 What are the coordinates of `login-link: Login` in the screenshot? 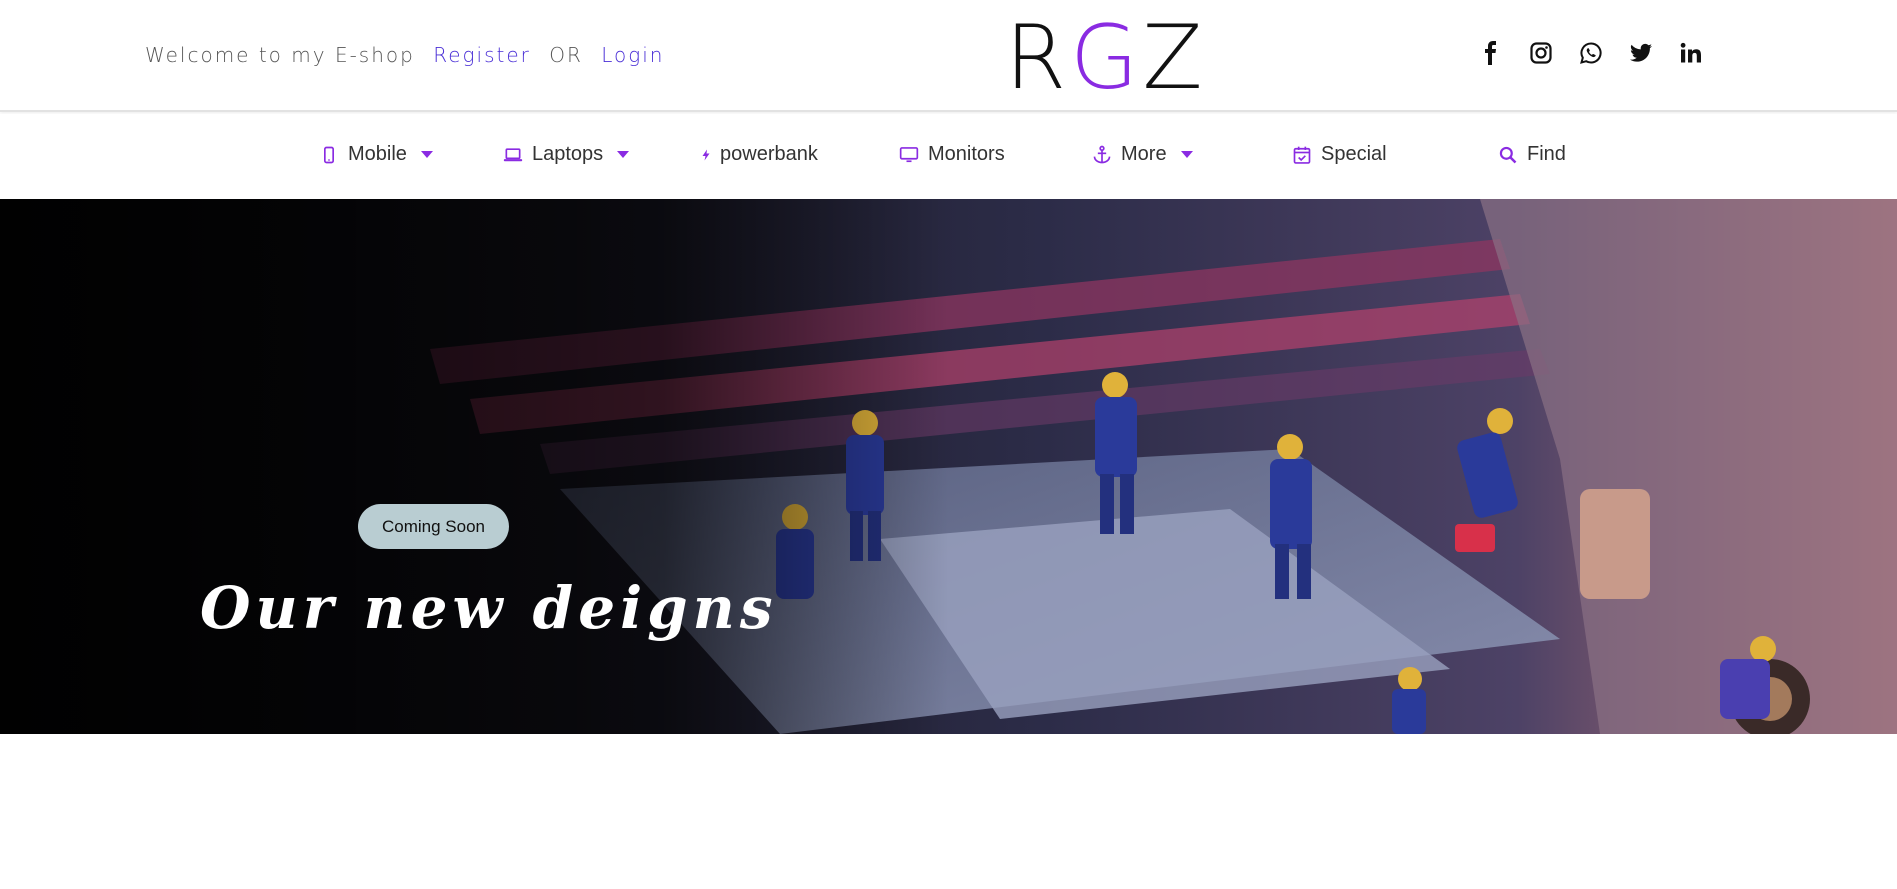 It's located at (632, 55).